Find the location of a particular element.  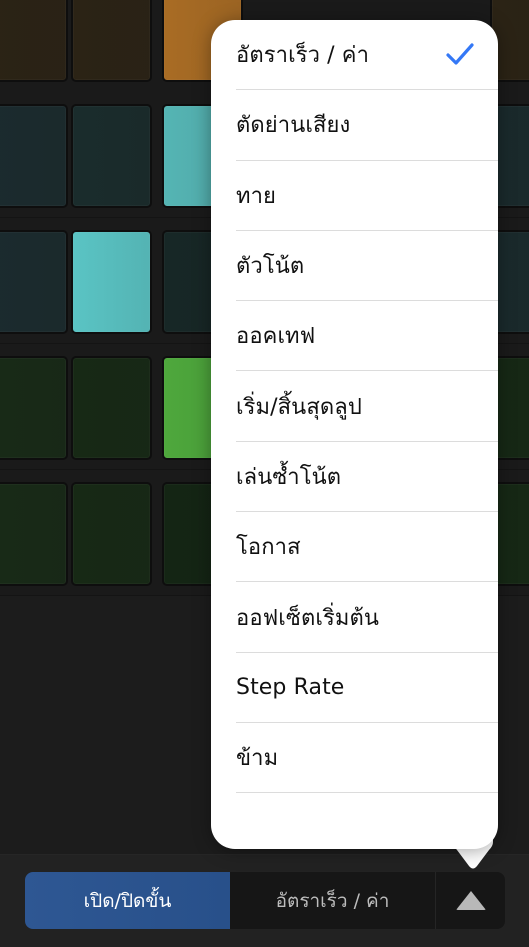

menu-item-label: โอกาส is located at coordinates (268, 548).